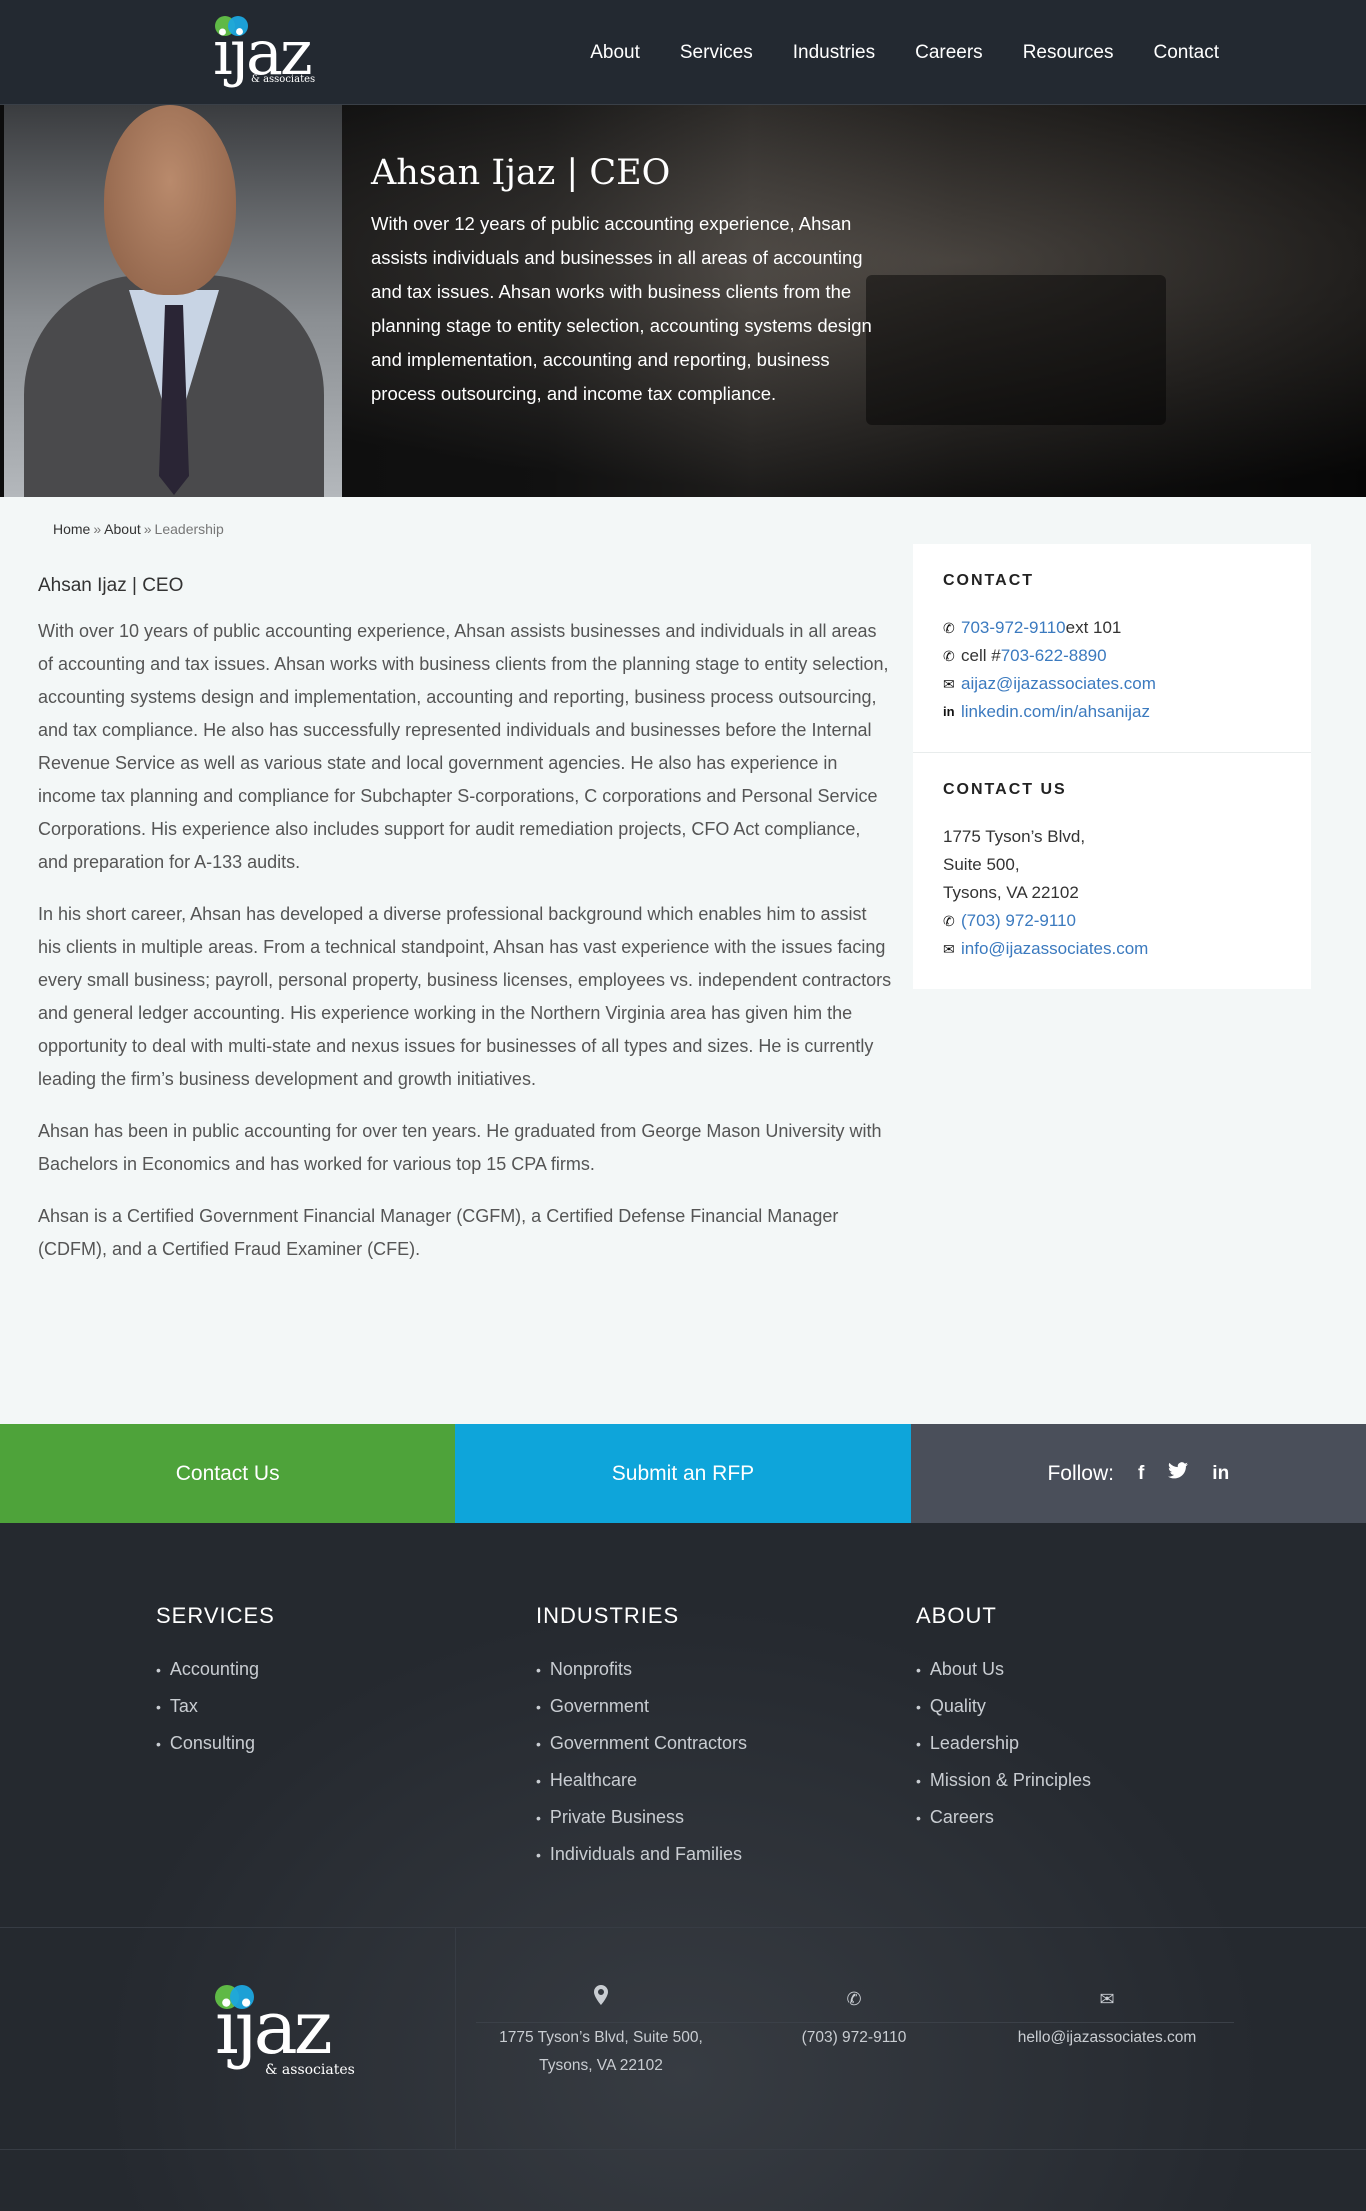 The width and height of the screenshot is (1366, 2211). What do you see at coordinates (1107, 2038) in the screenshot?
I see `footer-email-text: hello@ijazassociates.com` at bounding box center [1107, 2038].